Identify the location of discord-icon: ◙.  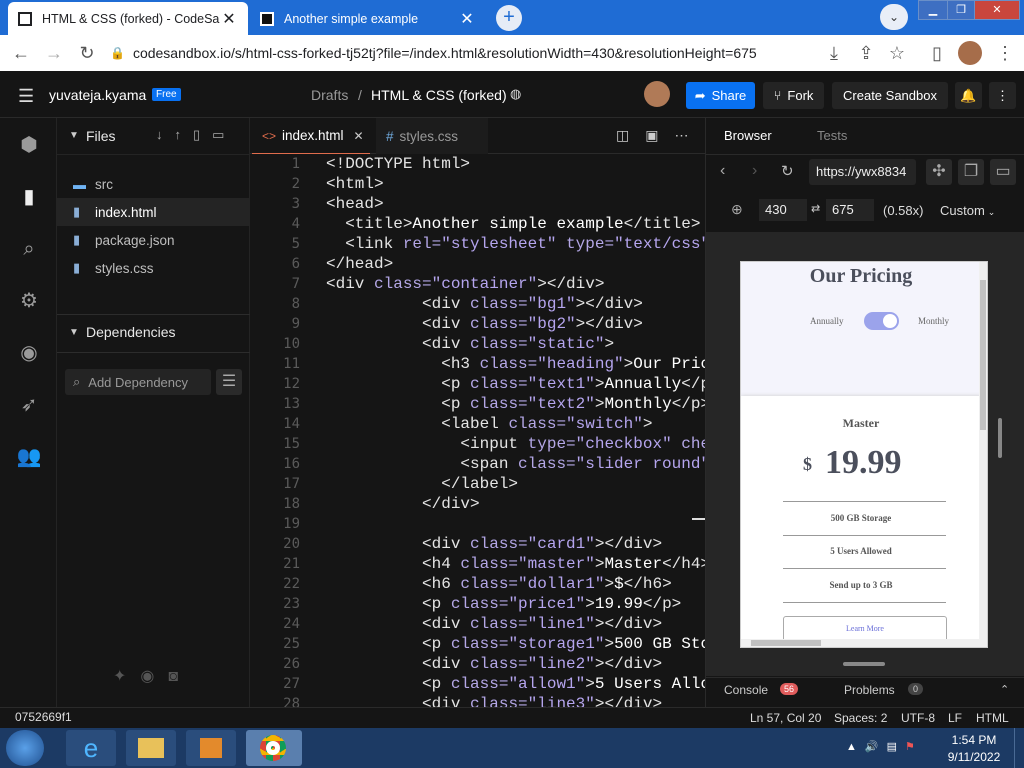
(180, 676).